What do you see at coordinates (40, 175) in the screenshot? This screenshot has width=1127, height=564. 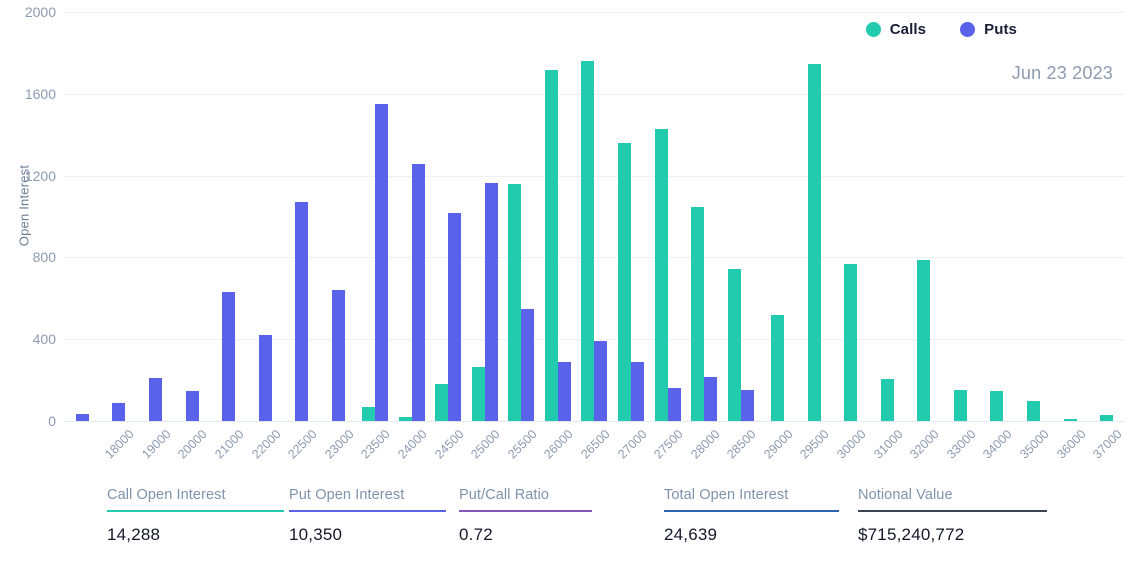 I see `y-axis-tick-label: 1200` at bounding box center [40, 175].